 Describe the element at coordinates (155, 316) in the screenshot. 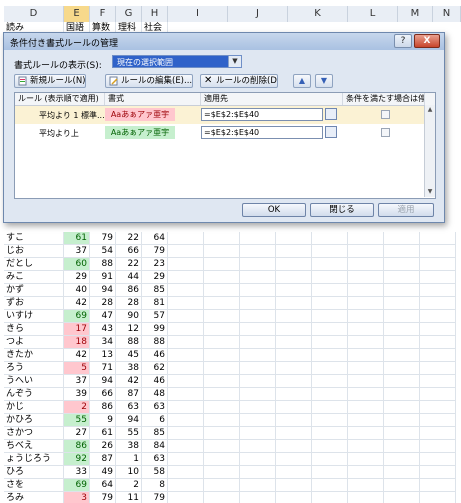

I see `score-cell: 57` at that location.